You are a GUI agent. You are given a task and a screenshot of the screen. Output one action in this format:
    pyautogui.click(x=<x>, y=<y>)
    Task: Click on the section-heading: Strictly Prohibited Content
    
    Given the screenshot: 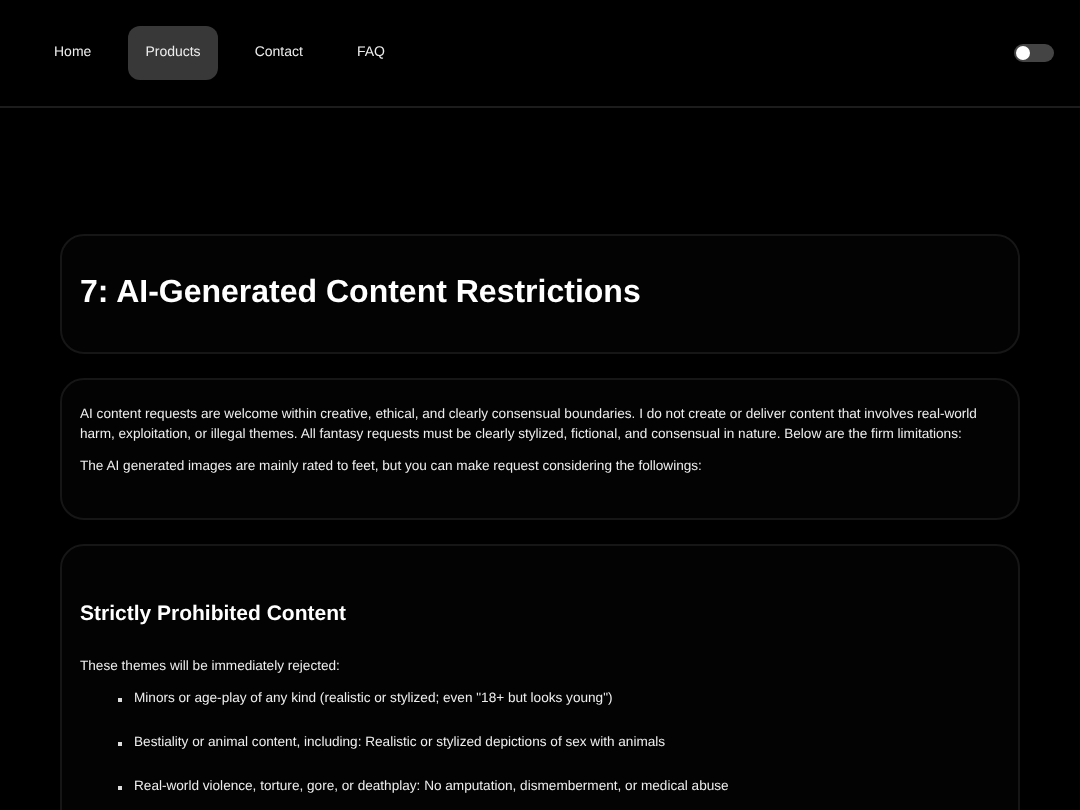 What is the action you would take?
    pyautogui.click(x=214, y=614)
    